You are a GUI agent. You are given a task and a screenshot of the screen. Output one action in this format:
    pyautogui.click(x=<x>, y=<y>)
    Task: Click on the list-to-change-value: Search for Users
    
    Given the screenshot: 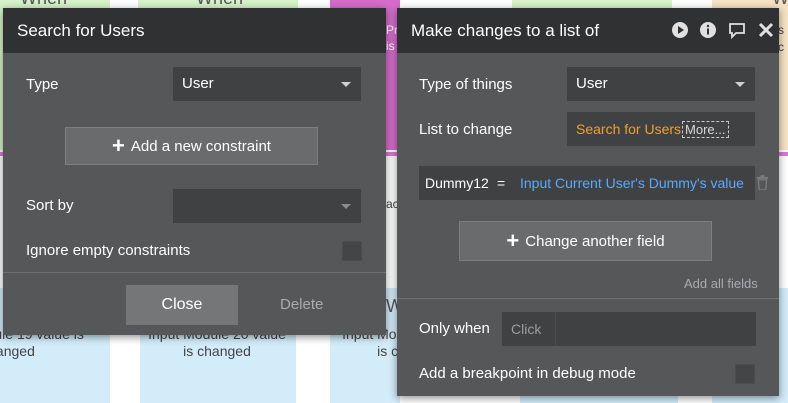 What is the action you would take?
    pyautogui.click(x=628, y=129)
    